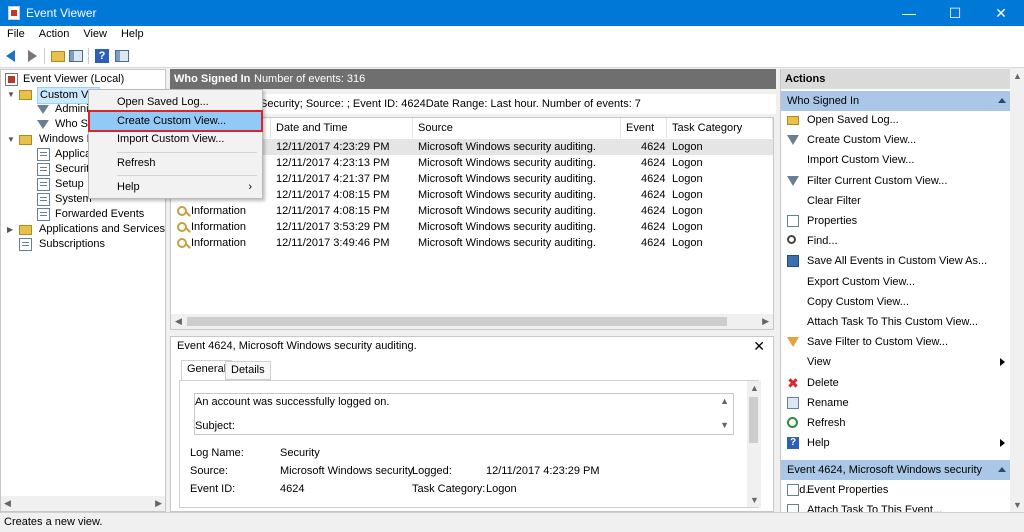  Describe the element at coordinates (95, 34) in the screenshot. I see `menu-view: View` at that location.